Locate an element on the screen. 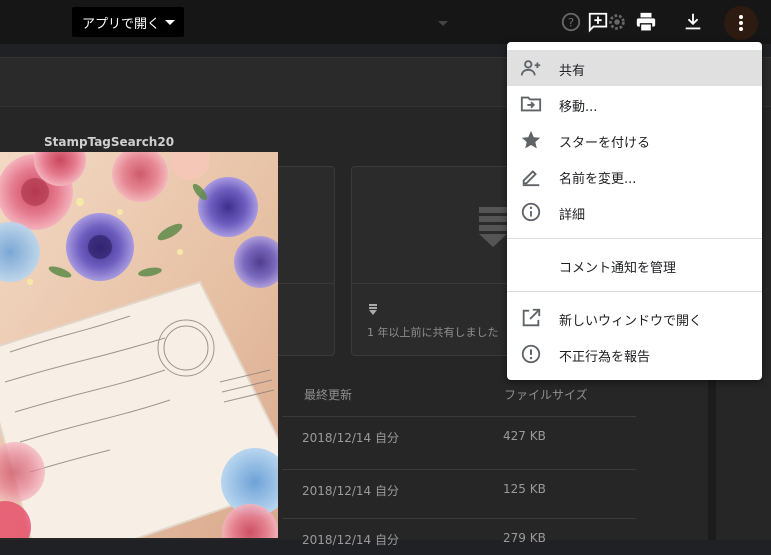 This screenshot has height=555, width=771. chevron-down-icon is located at coordinates (443, 23).